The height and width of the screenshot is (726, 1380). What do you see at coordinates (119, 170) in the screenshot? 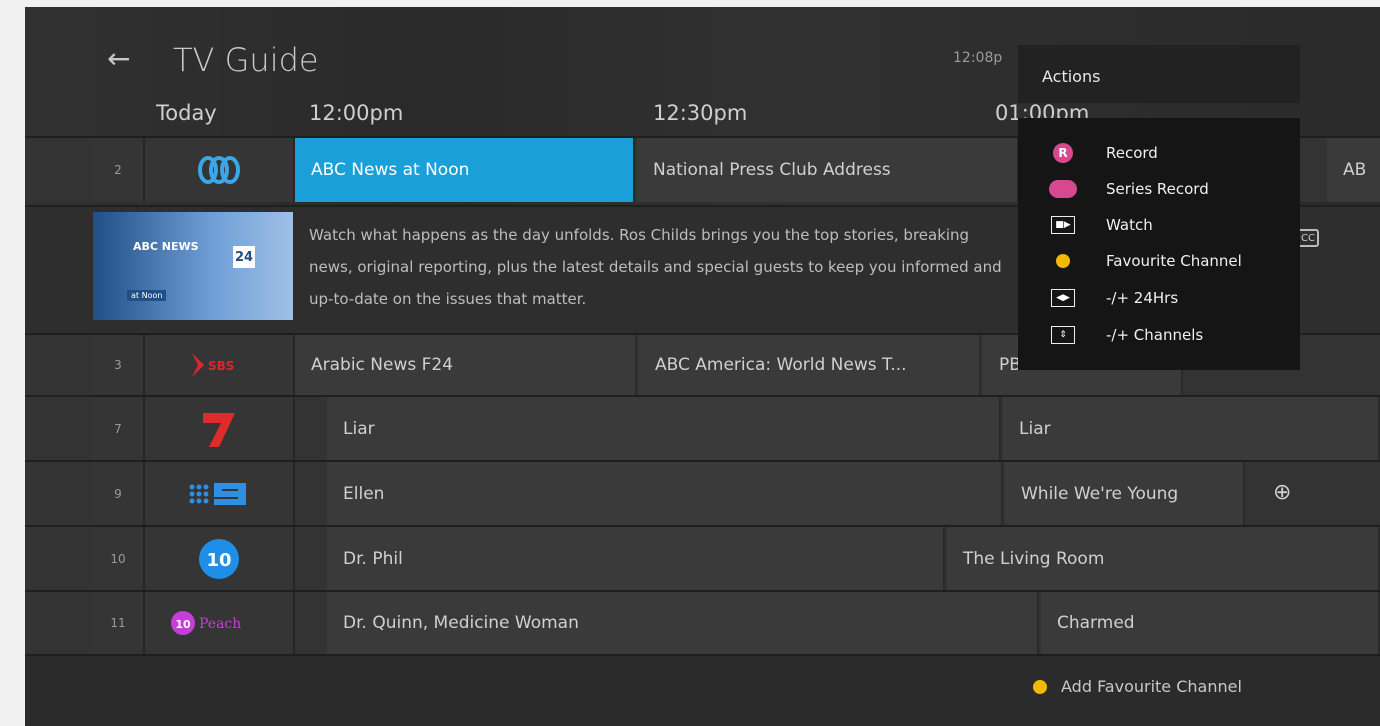
I see `channel-number: 2` at bounding box center [119, 170].